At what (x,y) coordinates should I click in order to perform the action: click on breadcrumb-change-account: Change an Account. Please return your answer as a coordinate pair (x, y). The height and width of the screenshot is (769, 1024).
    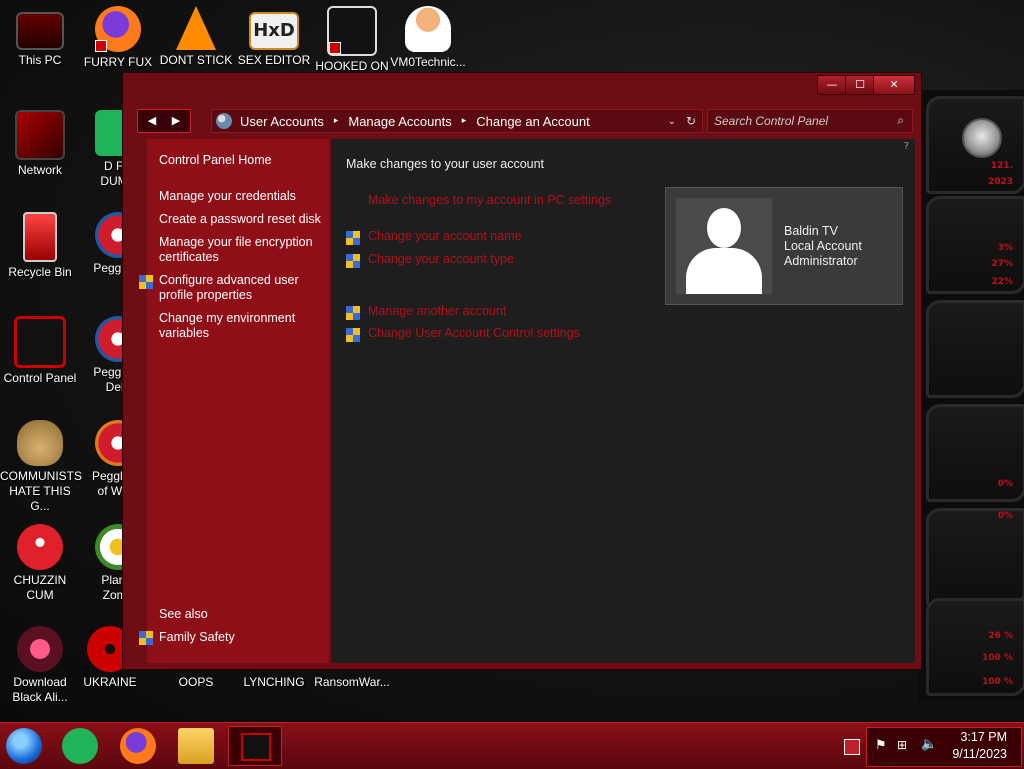
    Looking at the image, I should click on (532, 121).